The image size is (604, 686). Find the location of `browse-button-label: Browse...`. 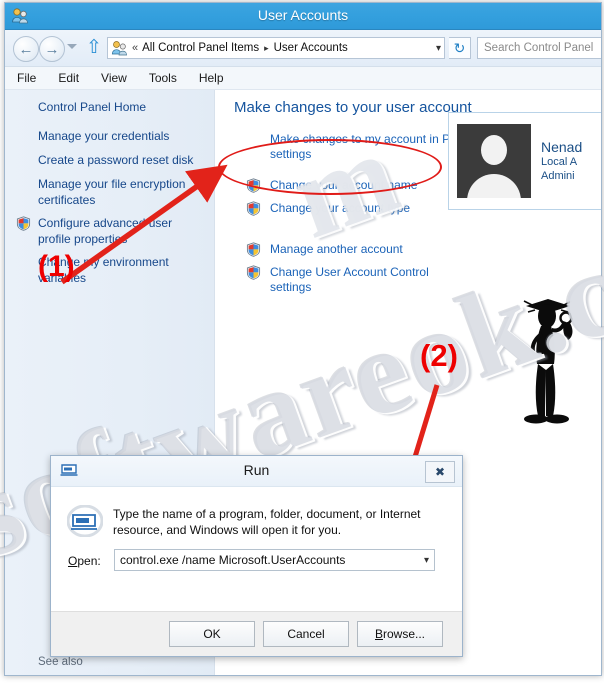

browse-button-label: Browse... is located at coordinates (400, 634).